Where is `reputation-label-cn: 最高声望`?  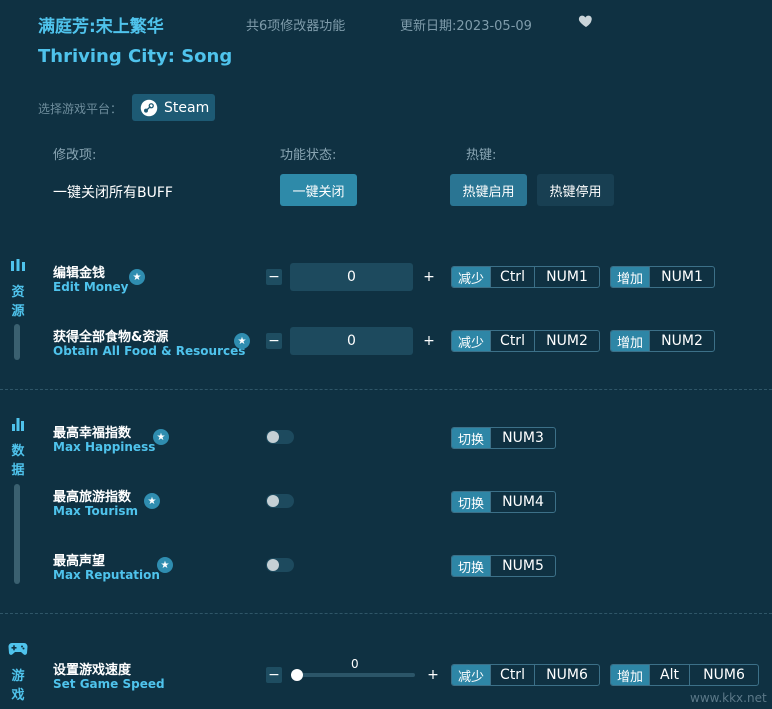 reputation-label-cn: 最高声望 is located at coordinates (79, 561).